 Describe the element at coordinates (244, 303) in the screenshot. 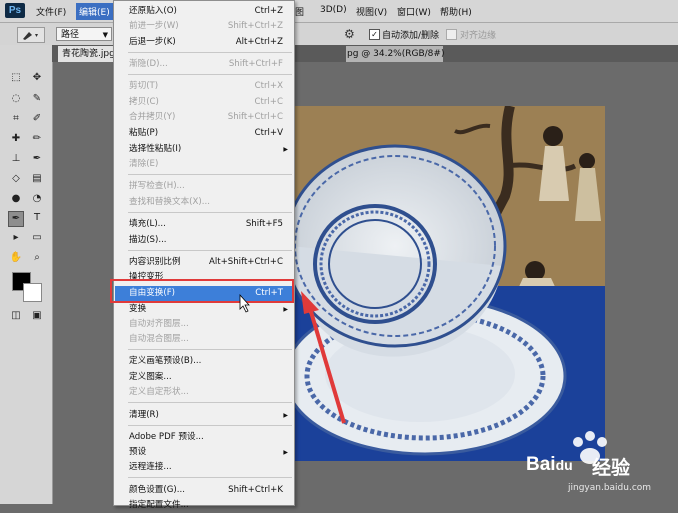

I see `mouse-cursor-icon` at that location.